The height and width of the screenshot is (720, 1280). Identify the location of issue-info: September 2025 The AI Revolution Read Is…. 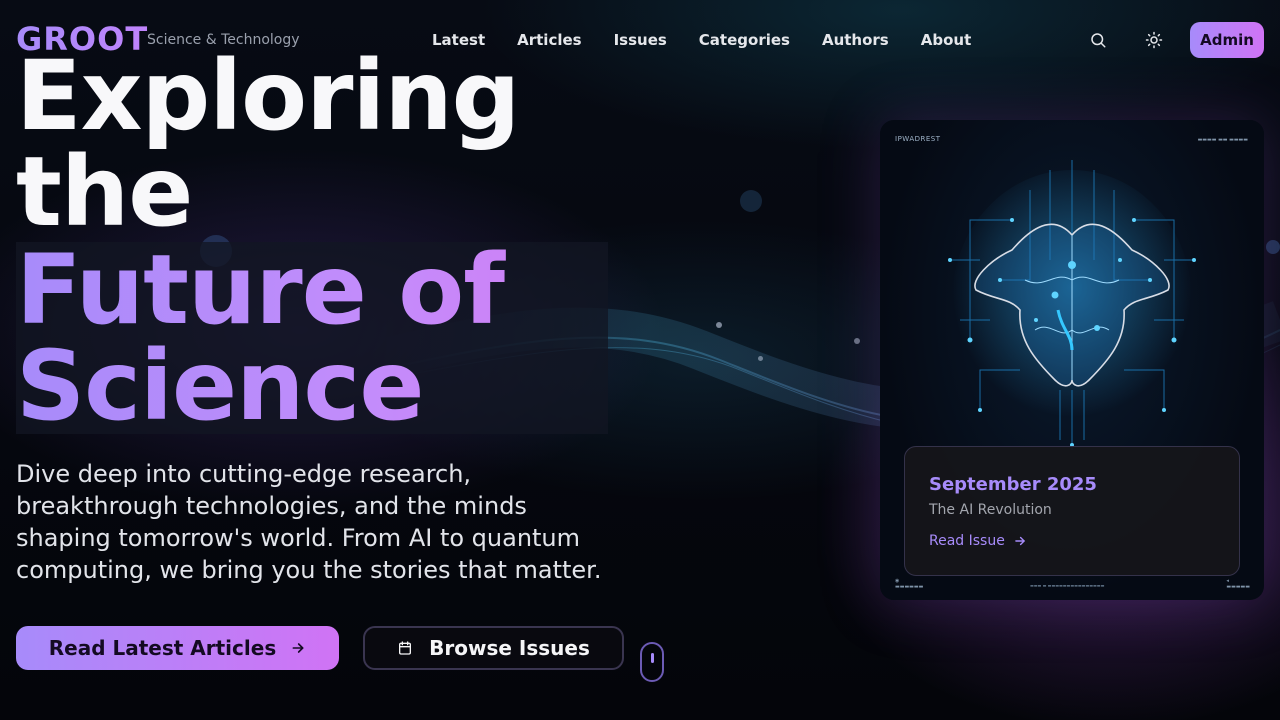
(1072, 511).